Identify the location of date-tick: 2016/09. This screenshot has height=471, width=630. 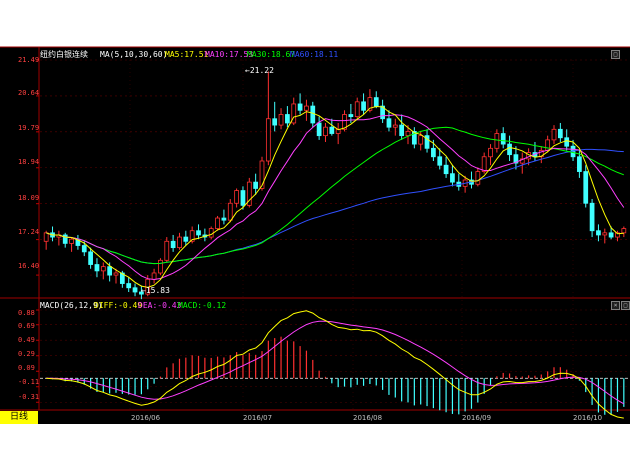
(477, 418).